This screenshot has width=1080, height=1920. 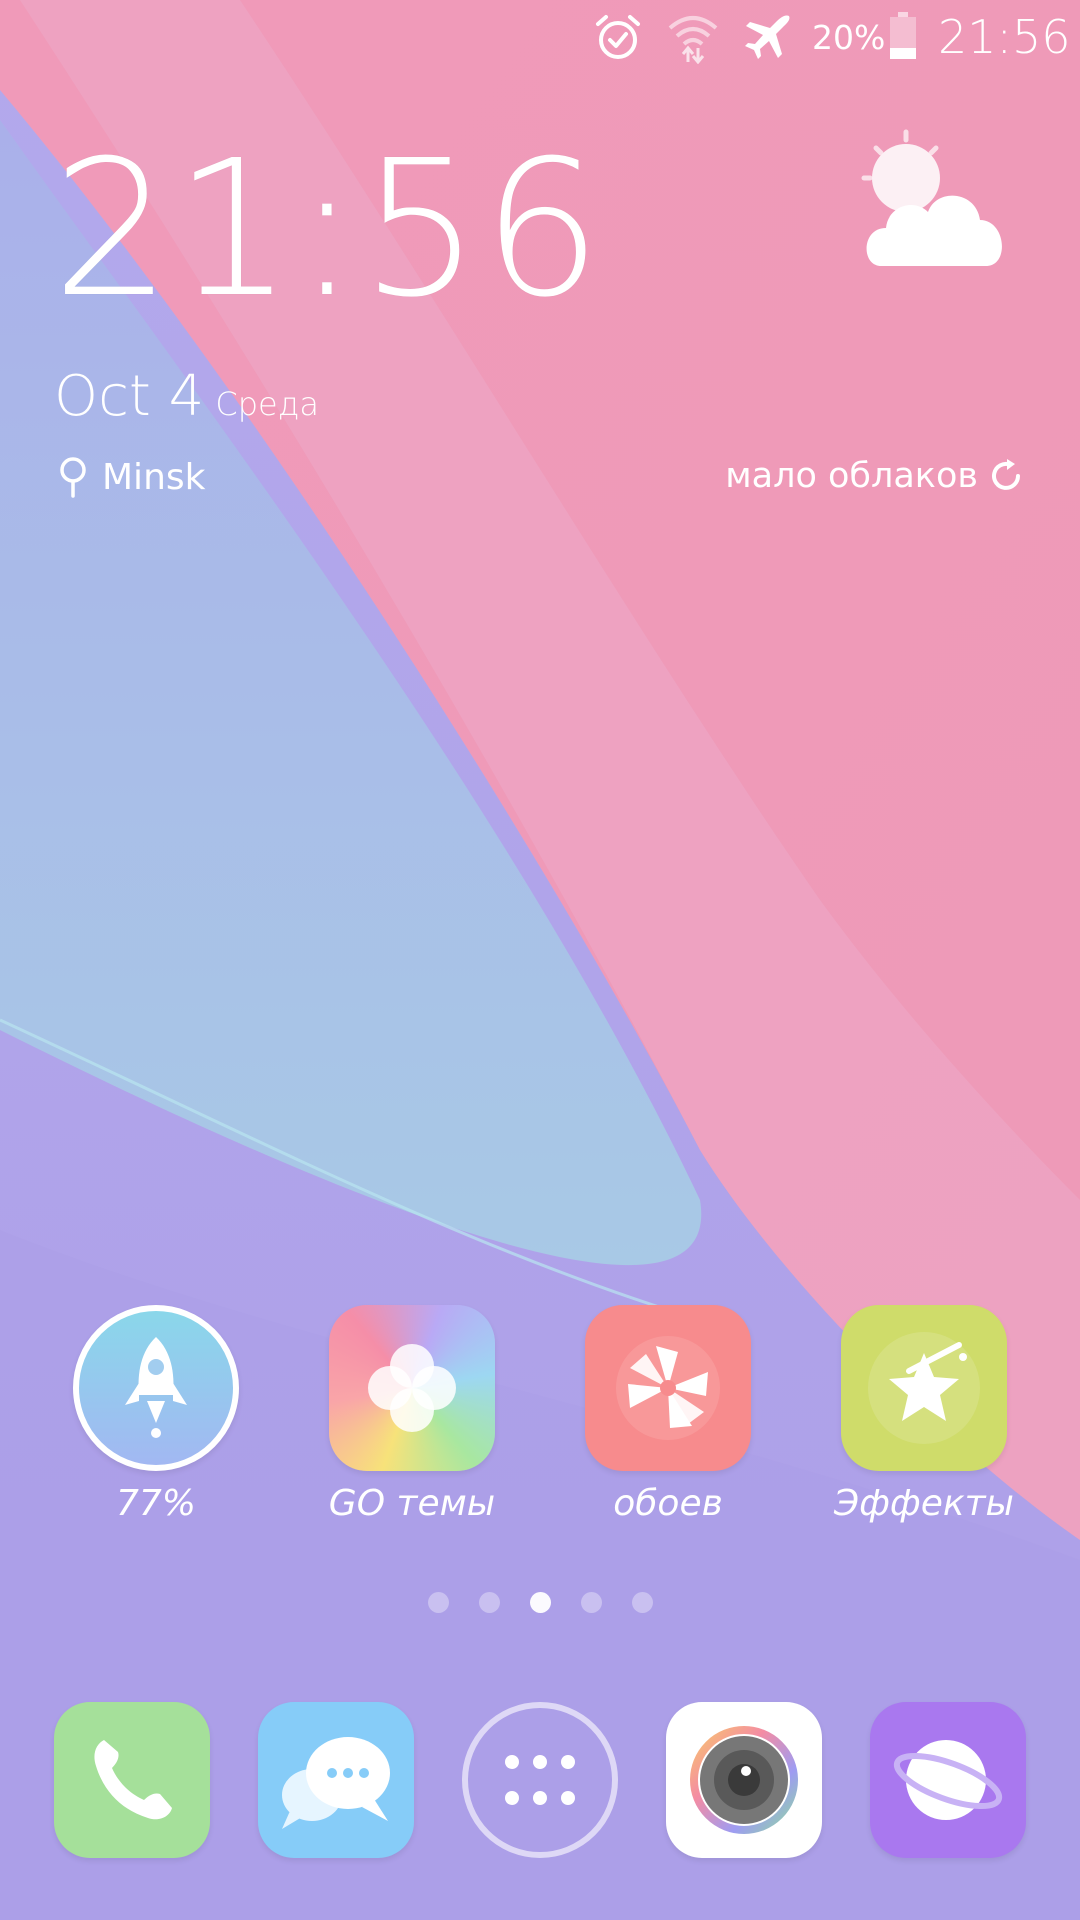 What do you see at coordinates (156, 1388) in the screenshot?
I see `rocket-booster-icon` at bounding box center [156, 1388].